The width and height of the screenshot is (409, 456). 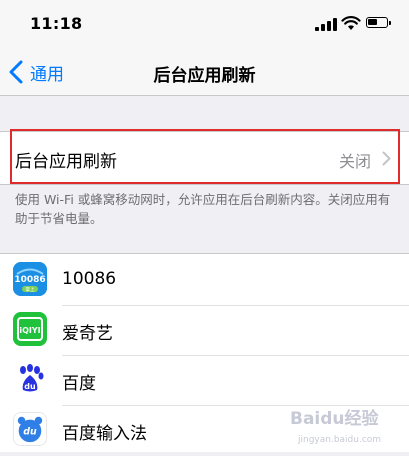 What do you see at coordinates (87, 334) in the screenshot?
I see `app-name: 爱奇艺` at bounding box center [87, 334].